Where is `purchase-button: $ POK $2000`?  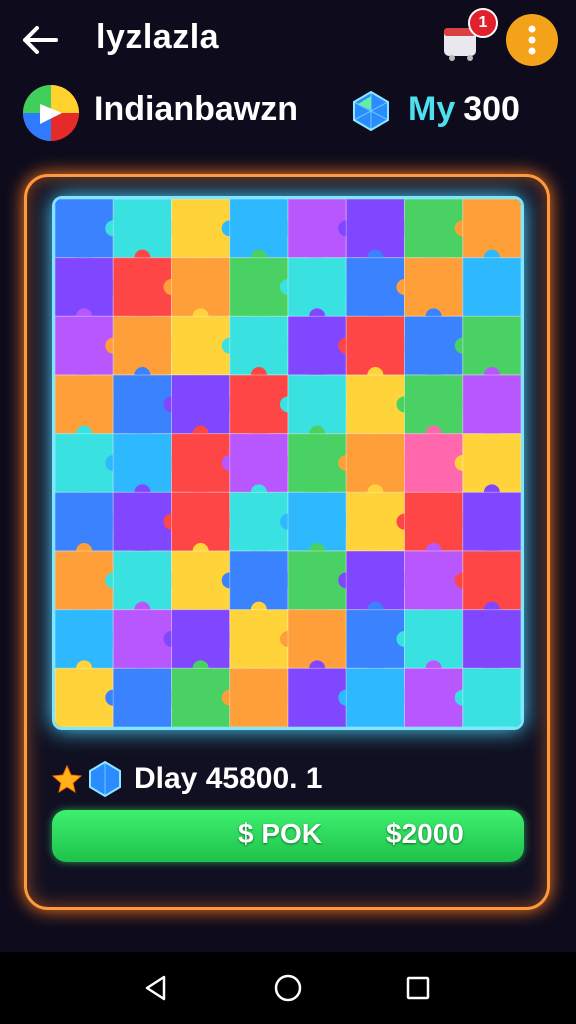
purchase-button: $ POK $2000 is located at coordinates (288, 836).